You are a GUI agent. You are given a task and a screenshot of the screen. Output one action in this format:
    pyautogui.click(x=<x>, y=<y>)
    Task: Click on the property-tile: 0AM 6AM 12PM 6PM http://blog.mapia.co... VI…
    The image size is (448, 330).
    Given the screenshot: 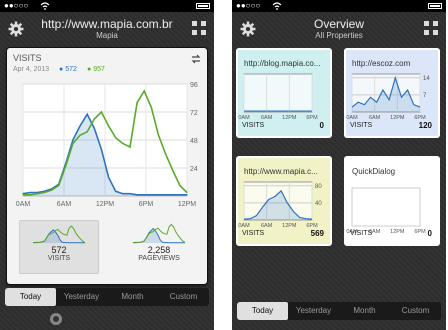 What is the action you would take?
    pyautogui.click(x=284, y=93)
    